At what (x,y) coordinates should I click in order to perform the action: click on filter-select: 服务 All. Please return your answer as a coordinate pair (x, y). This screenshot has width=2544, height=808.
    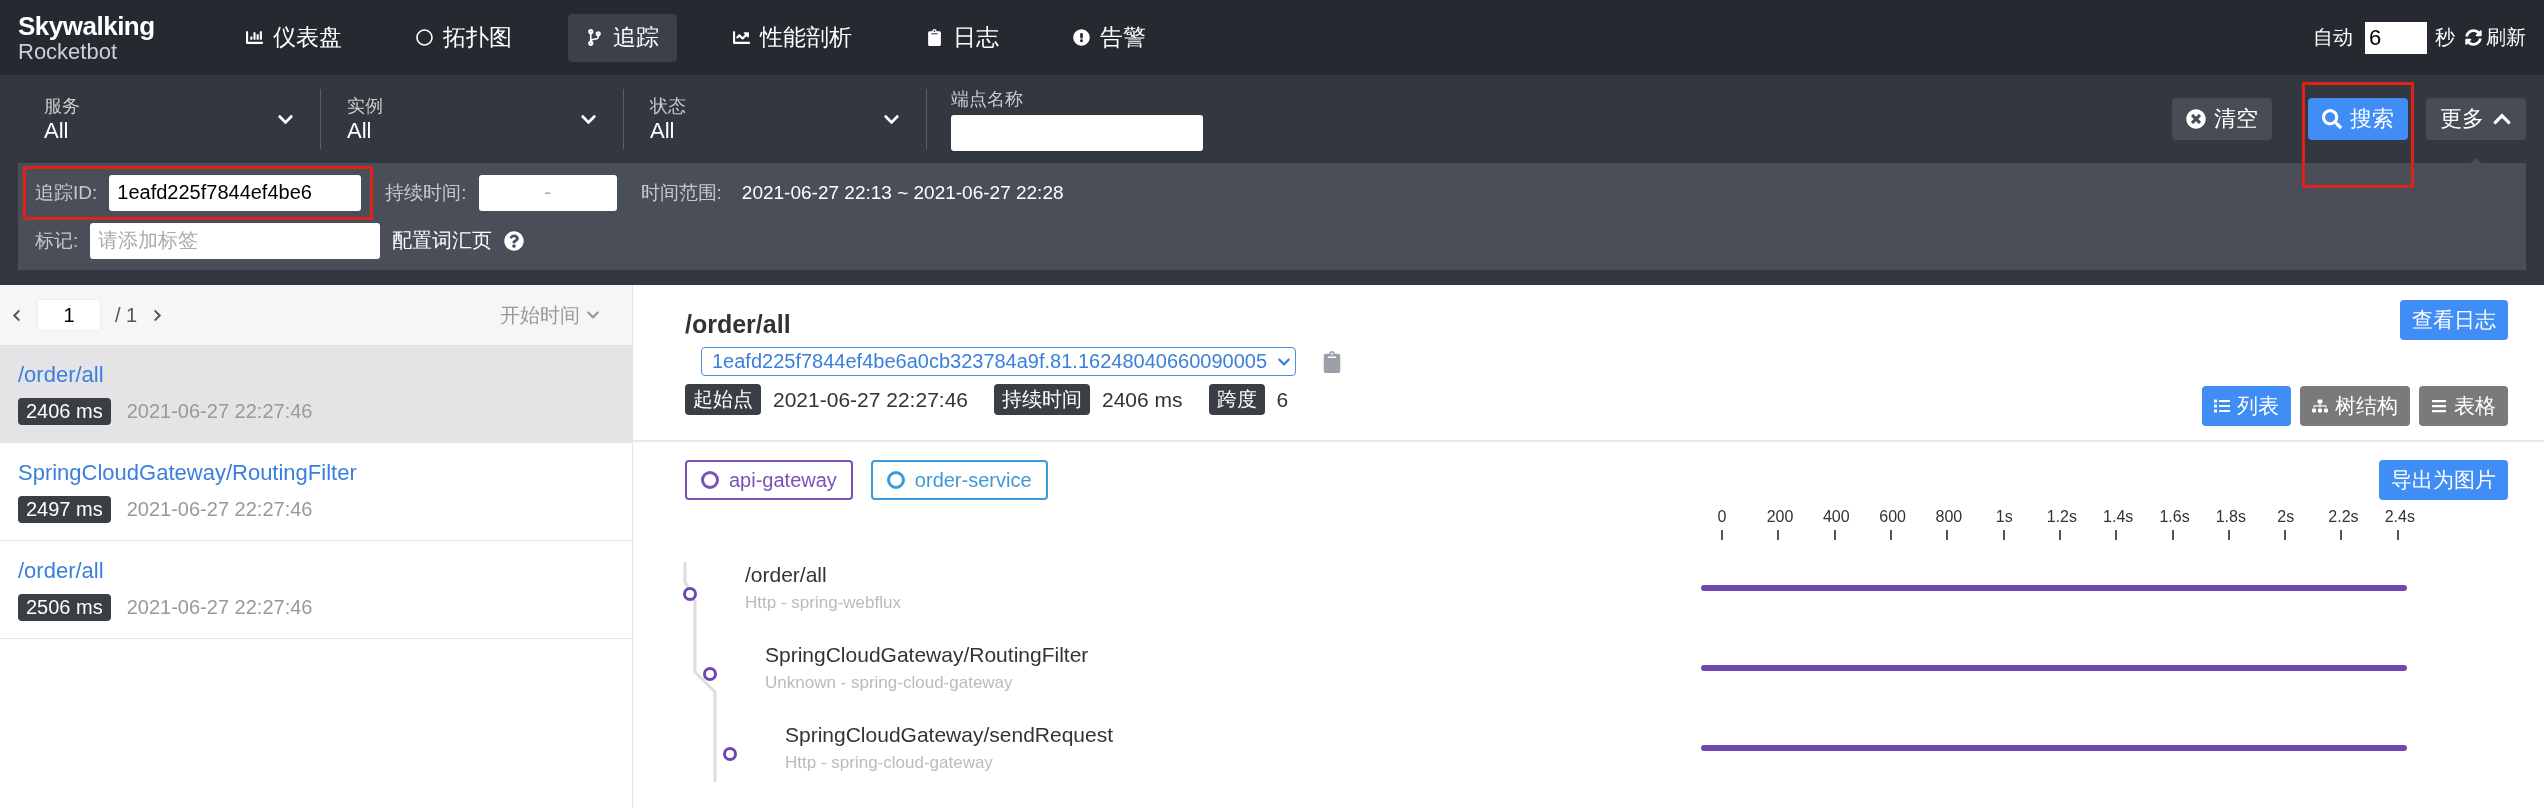
    Looking at the image, I should click on (169, 119).